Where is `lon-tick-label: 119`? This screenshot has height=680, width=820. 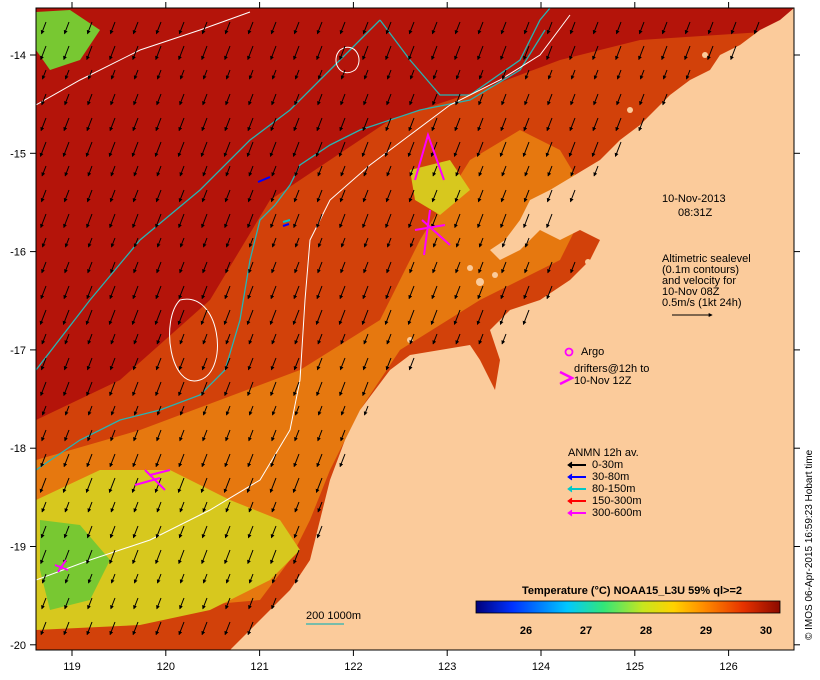
lon-tick-label: 119 is located at coordinates (72, 667).